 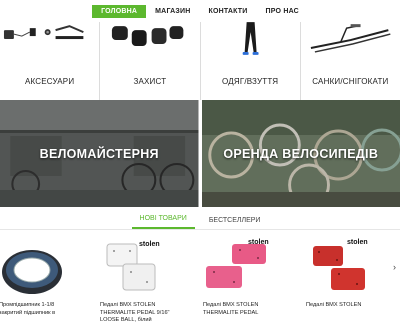 What do you see at coordinates (200, 219) in the screenshot?
I see `product-tabs: НОВІ ТОВАРИ БЕСТСЕЛЛЕРИ` at bounding box center [200, 219].